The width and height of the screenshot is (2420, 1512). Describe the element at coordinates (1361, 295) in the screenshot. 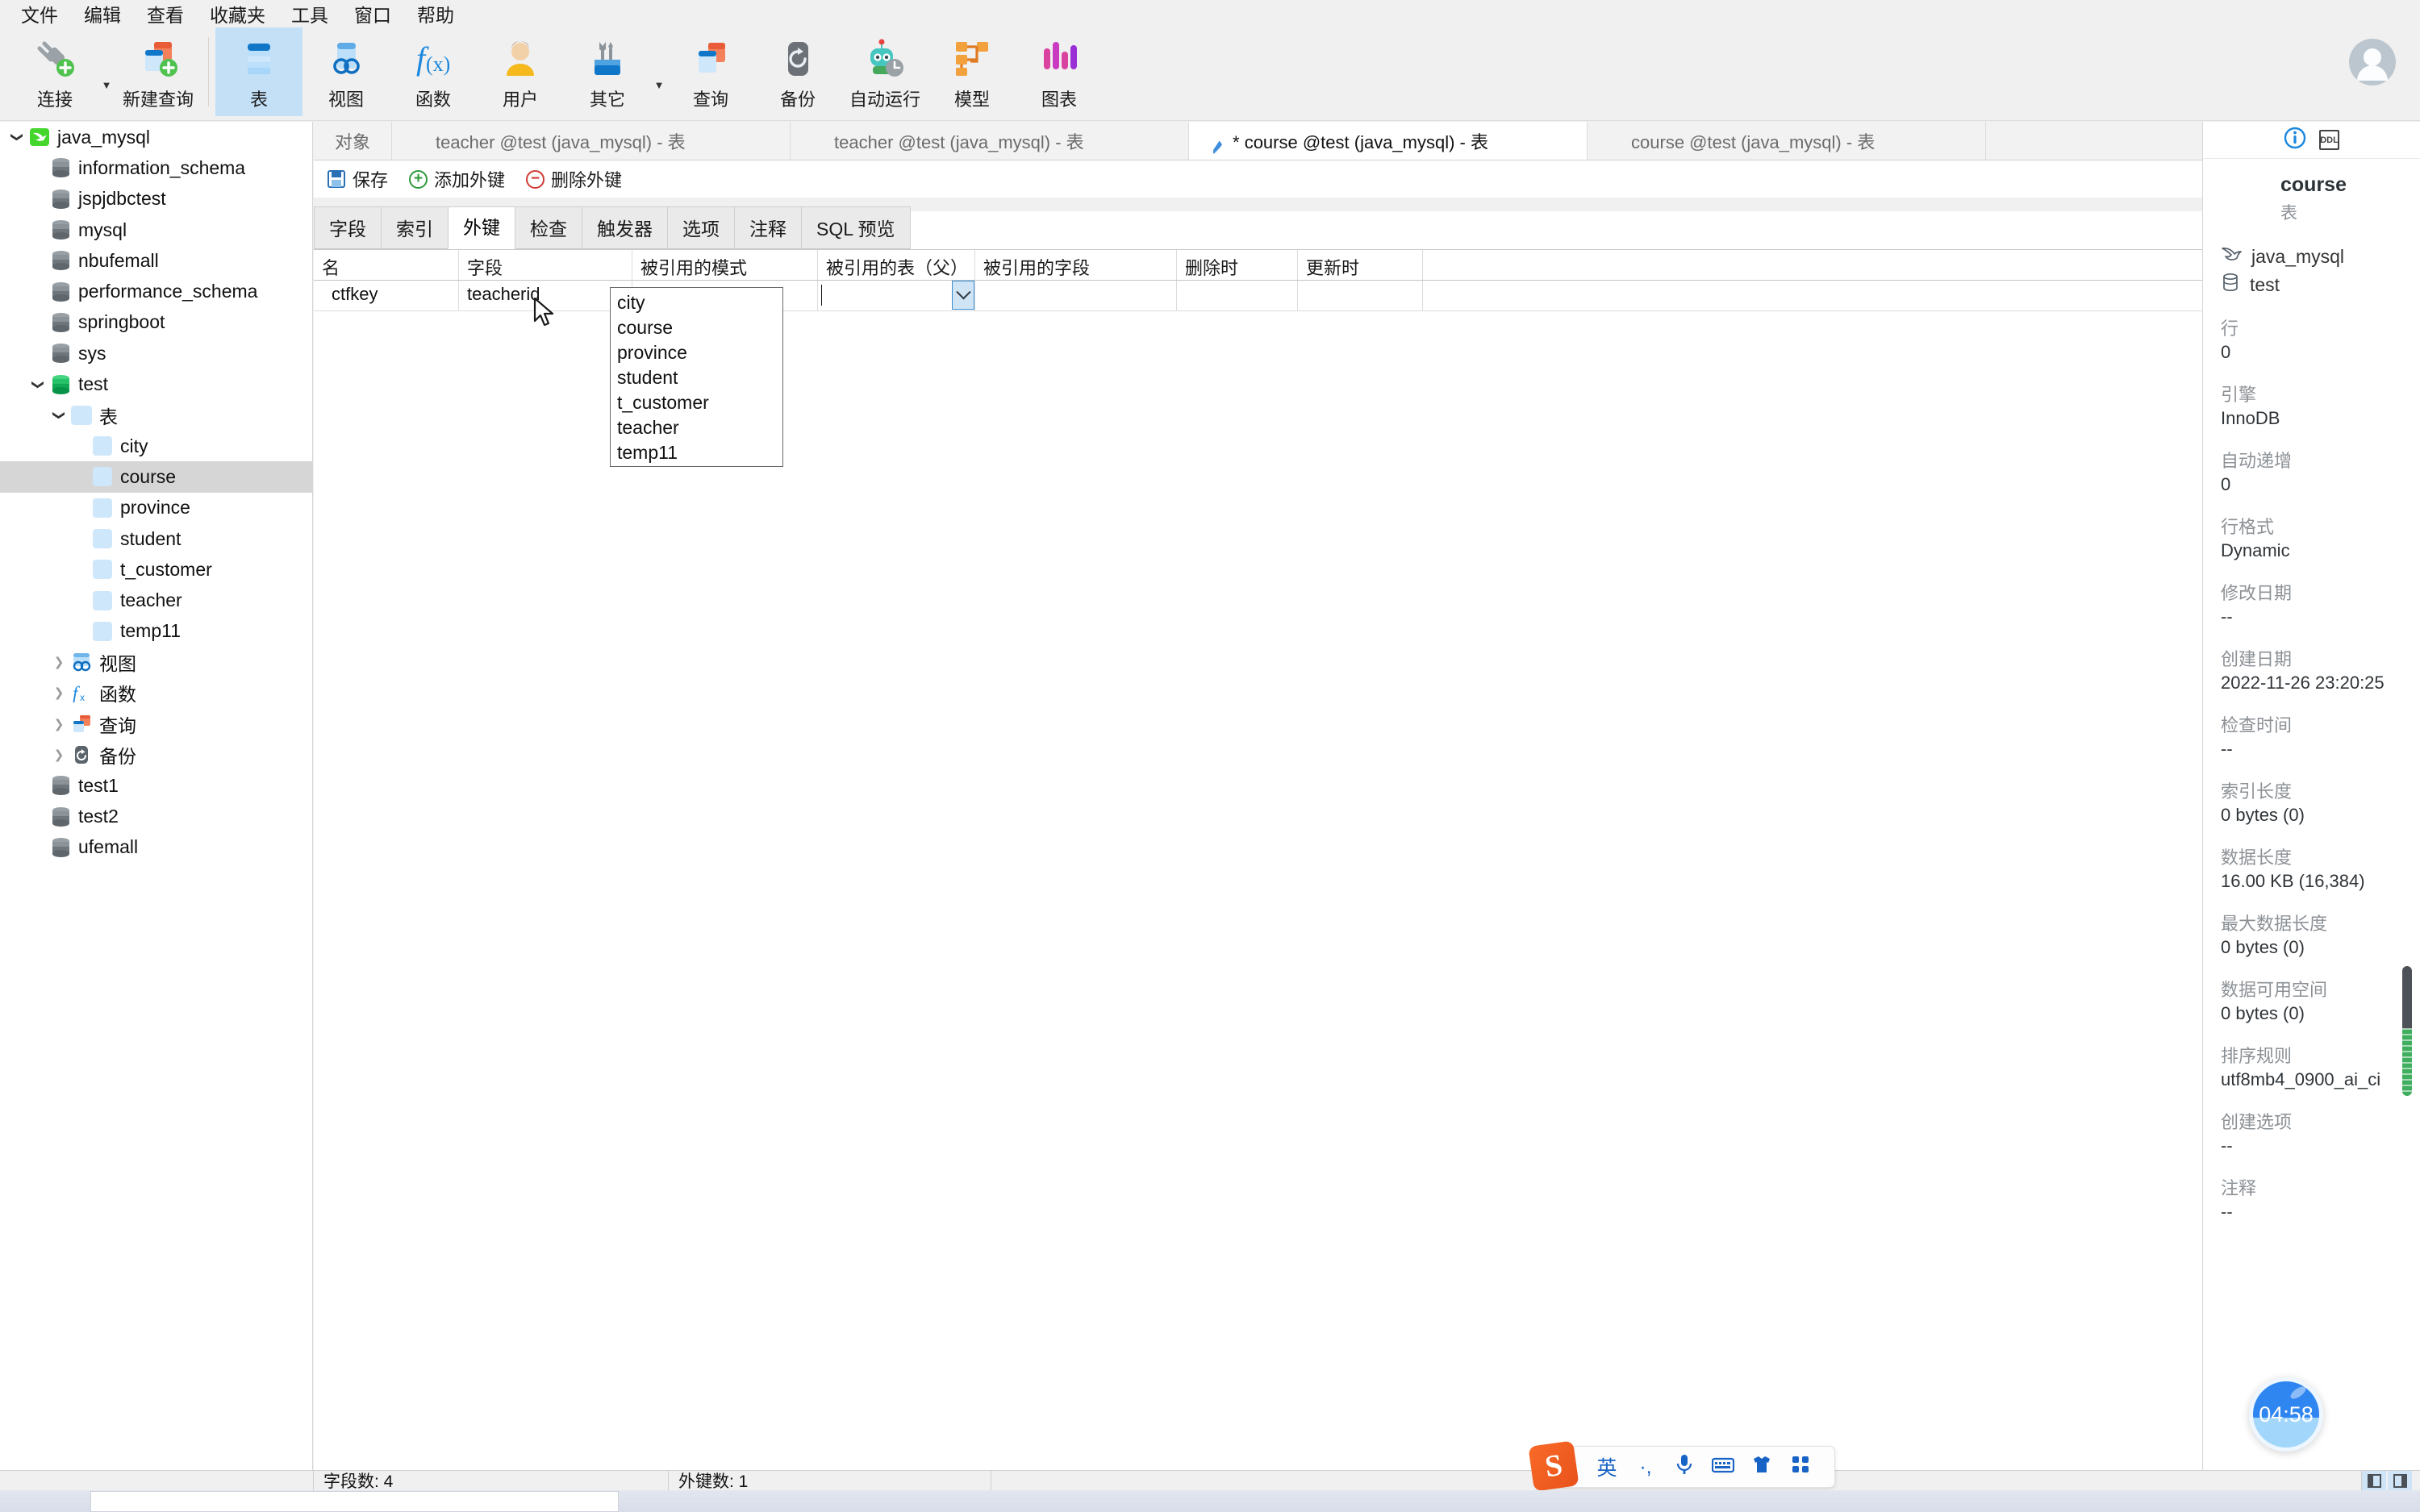

I see `cell-on-update` at that location.